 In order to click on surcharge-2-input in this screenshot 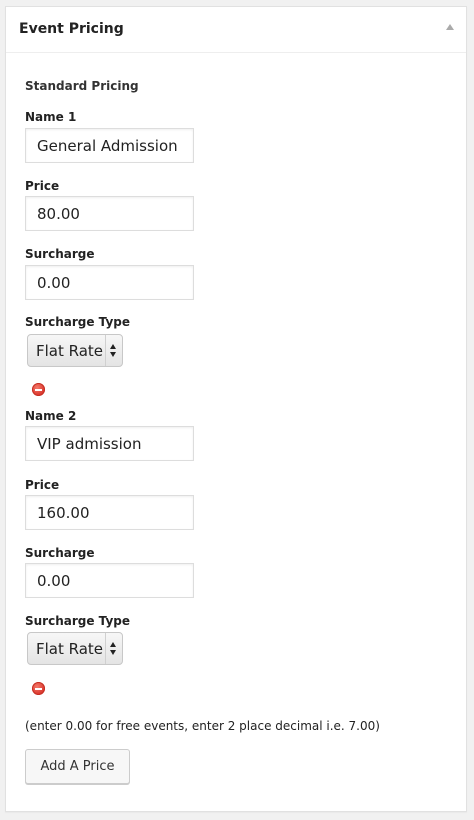, I will do `click(109, 580)`.